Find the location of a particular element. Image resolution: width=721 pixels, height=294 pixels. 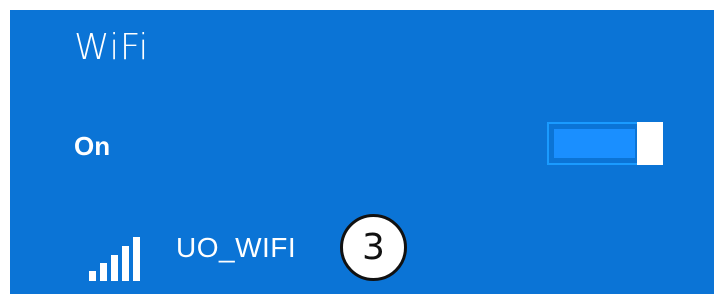

network-name: UO_WIFI is located at coordinates (236, 247).